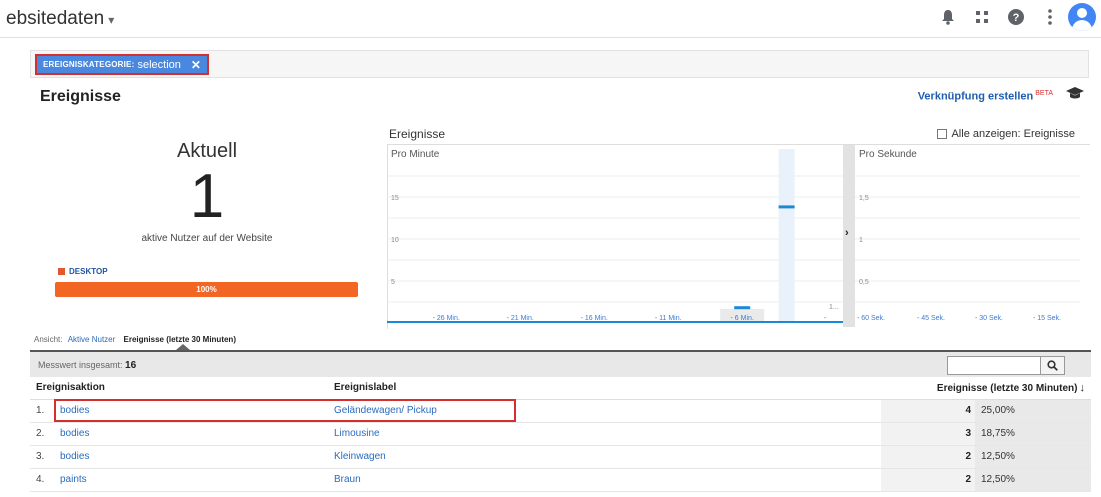  Describe the element at coordinates (604, 457) in the screenshot. I see `row-event-label: Kleinwagen` at that location.